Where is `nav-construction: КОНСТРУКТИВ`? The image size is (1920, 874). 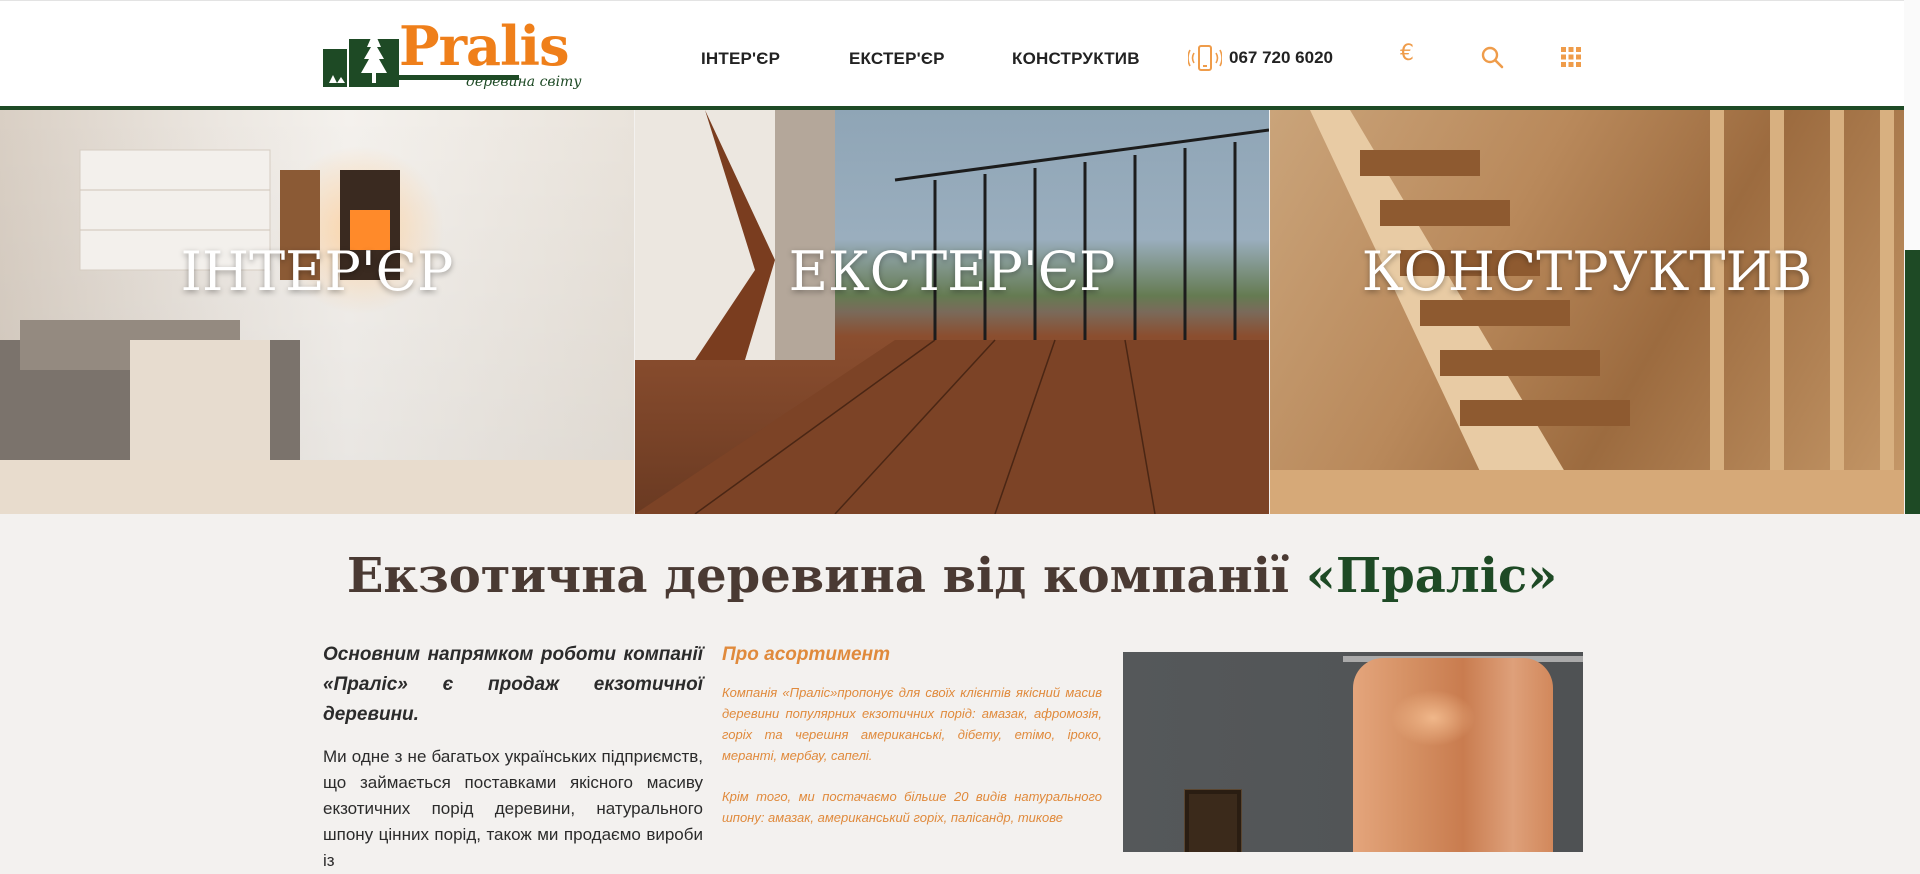
nav-construction: КОНСТРУКТИВ is located at coordinates (1076, 59).